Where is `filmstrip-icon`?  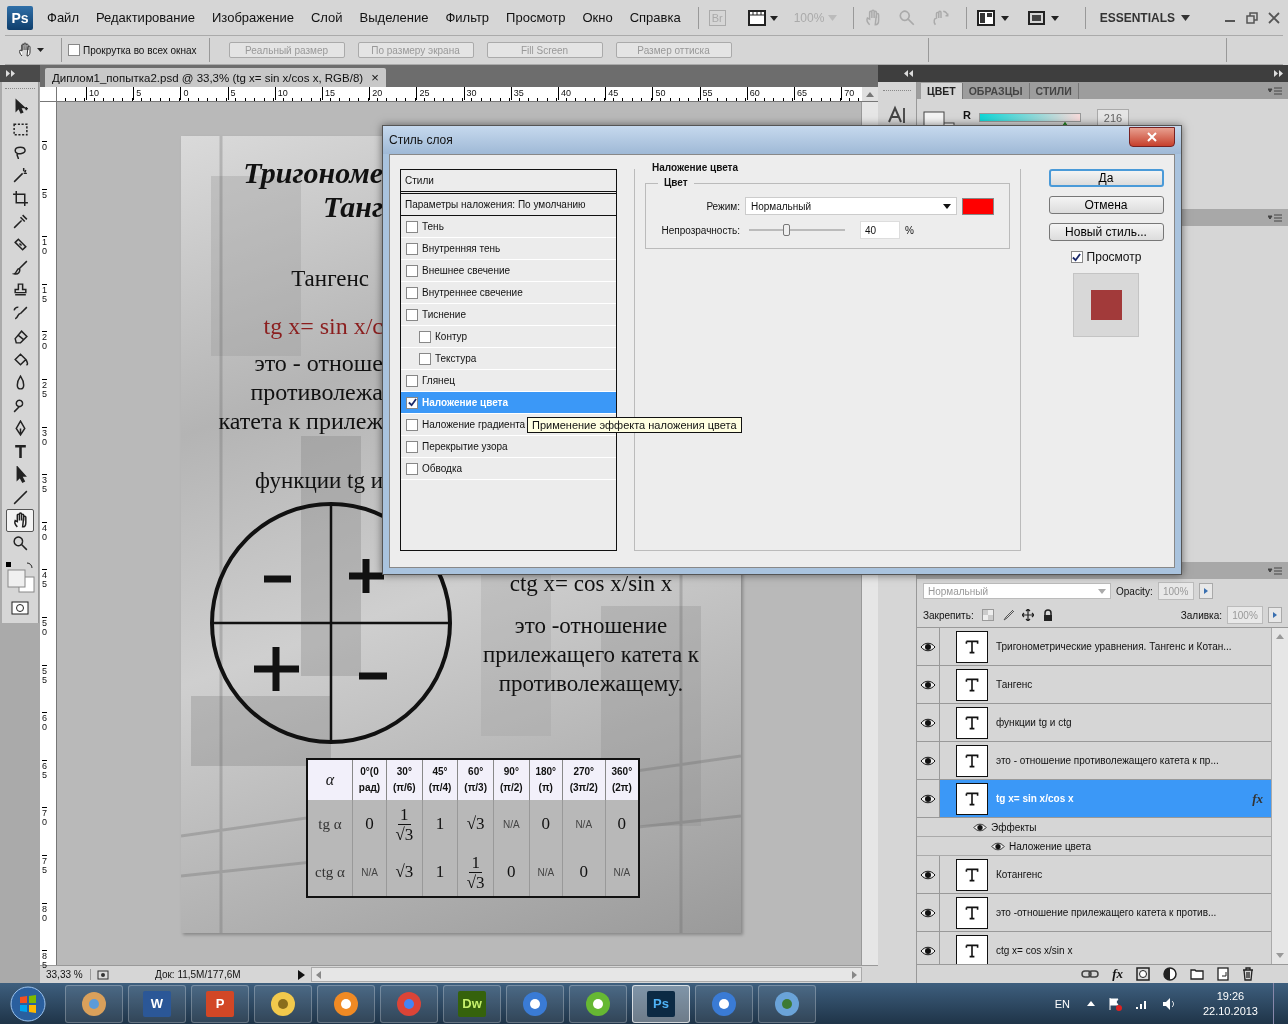 filmstrip-icon is located at coordinates (762, 17).